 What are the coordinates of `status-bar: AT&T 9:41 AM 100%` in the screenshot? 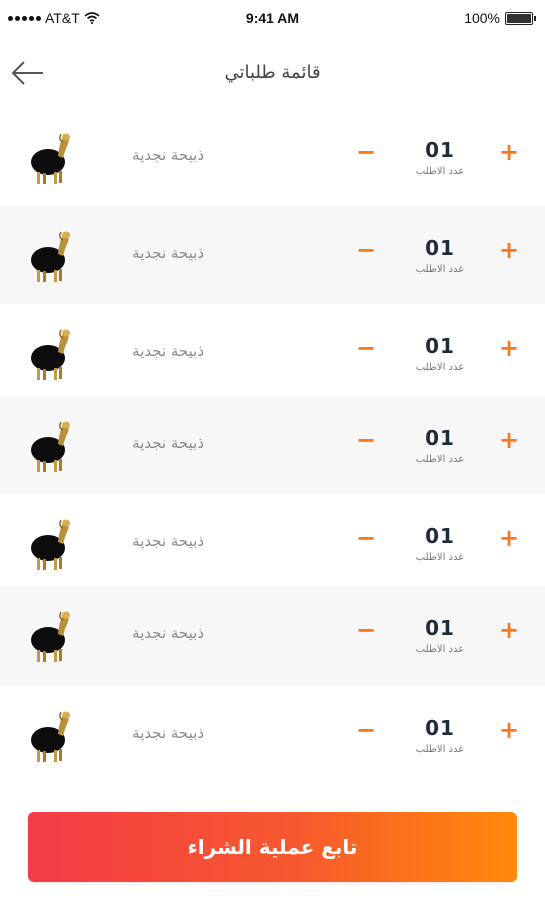 It's located at (272, 19).